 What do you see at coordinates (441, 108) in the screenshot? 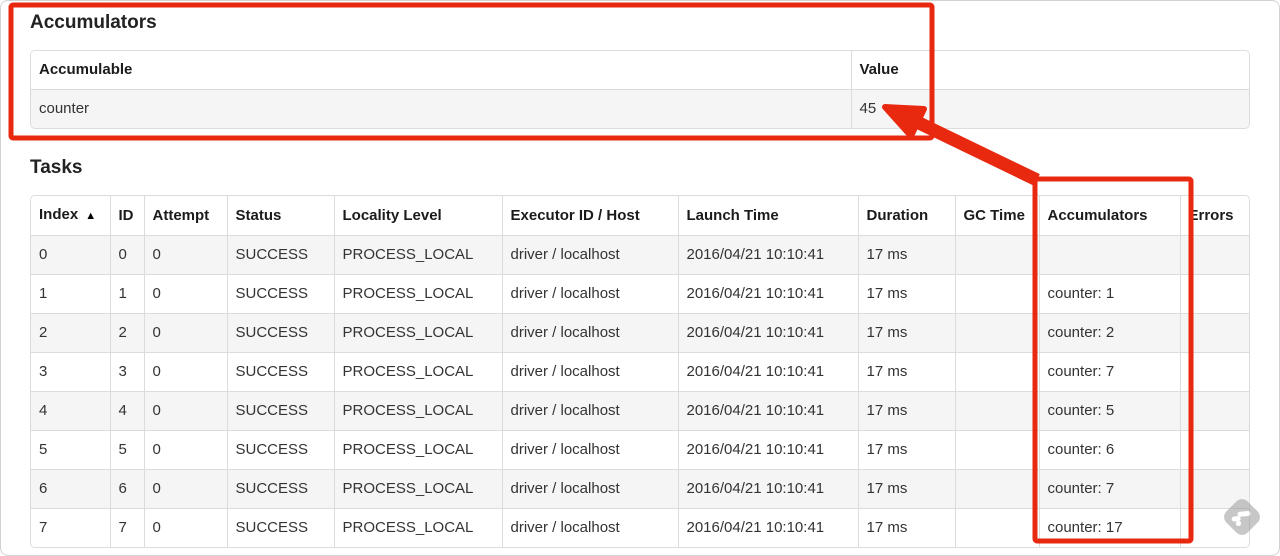
I see `cell-accumulable: counter` at bounding box center [441, 108].